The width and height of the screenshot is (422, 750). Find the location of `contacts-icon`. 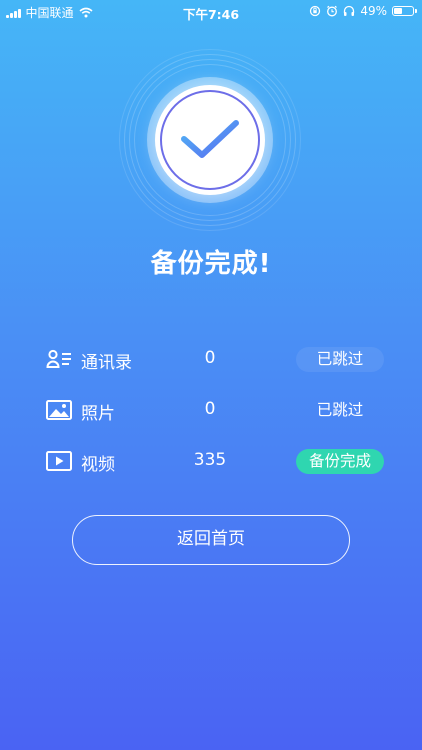

contacts-icon is located at coordinates (59, 359).